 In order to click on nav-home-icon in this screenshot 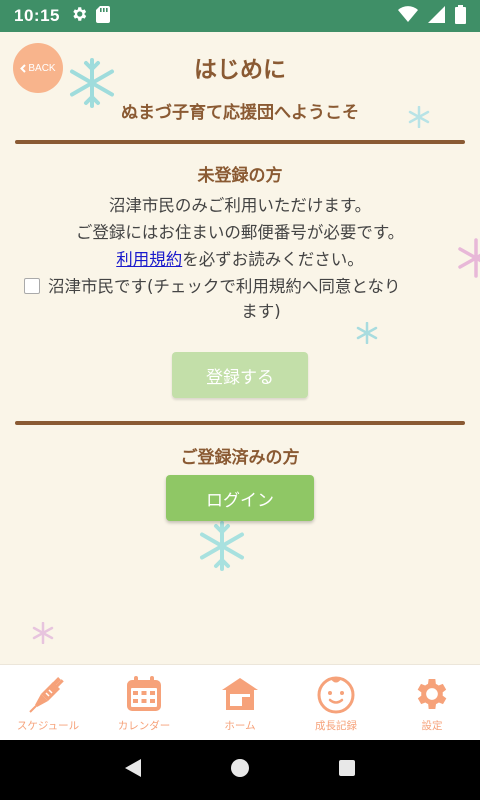, I will do `click(240, 770)`.